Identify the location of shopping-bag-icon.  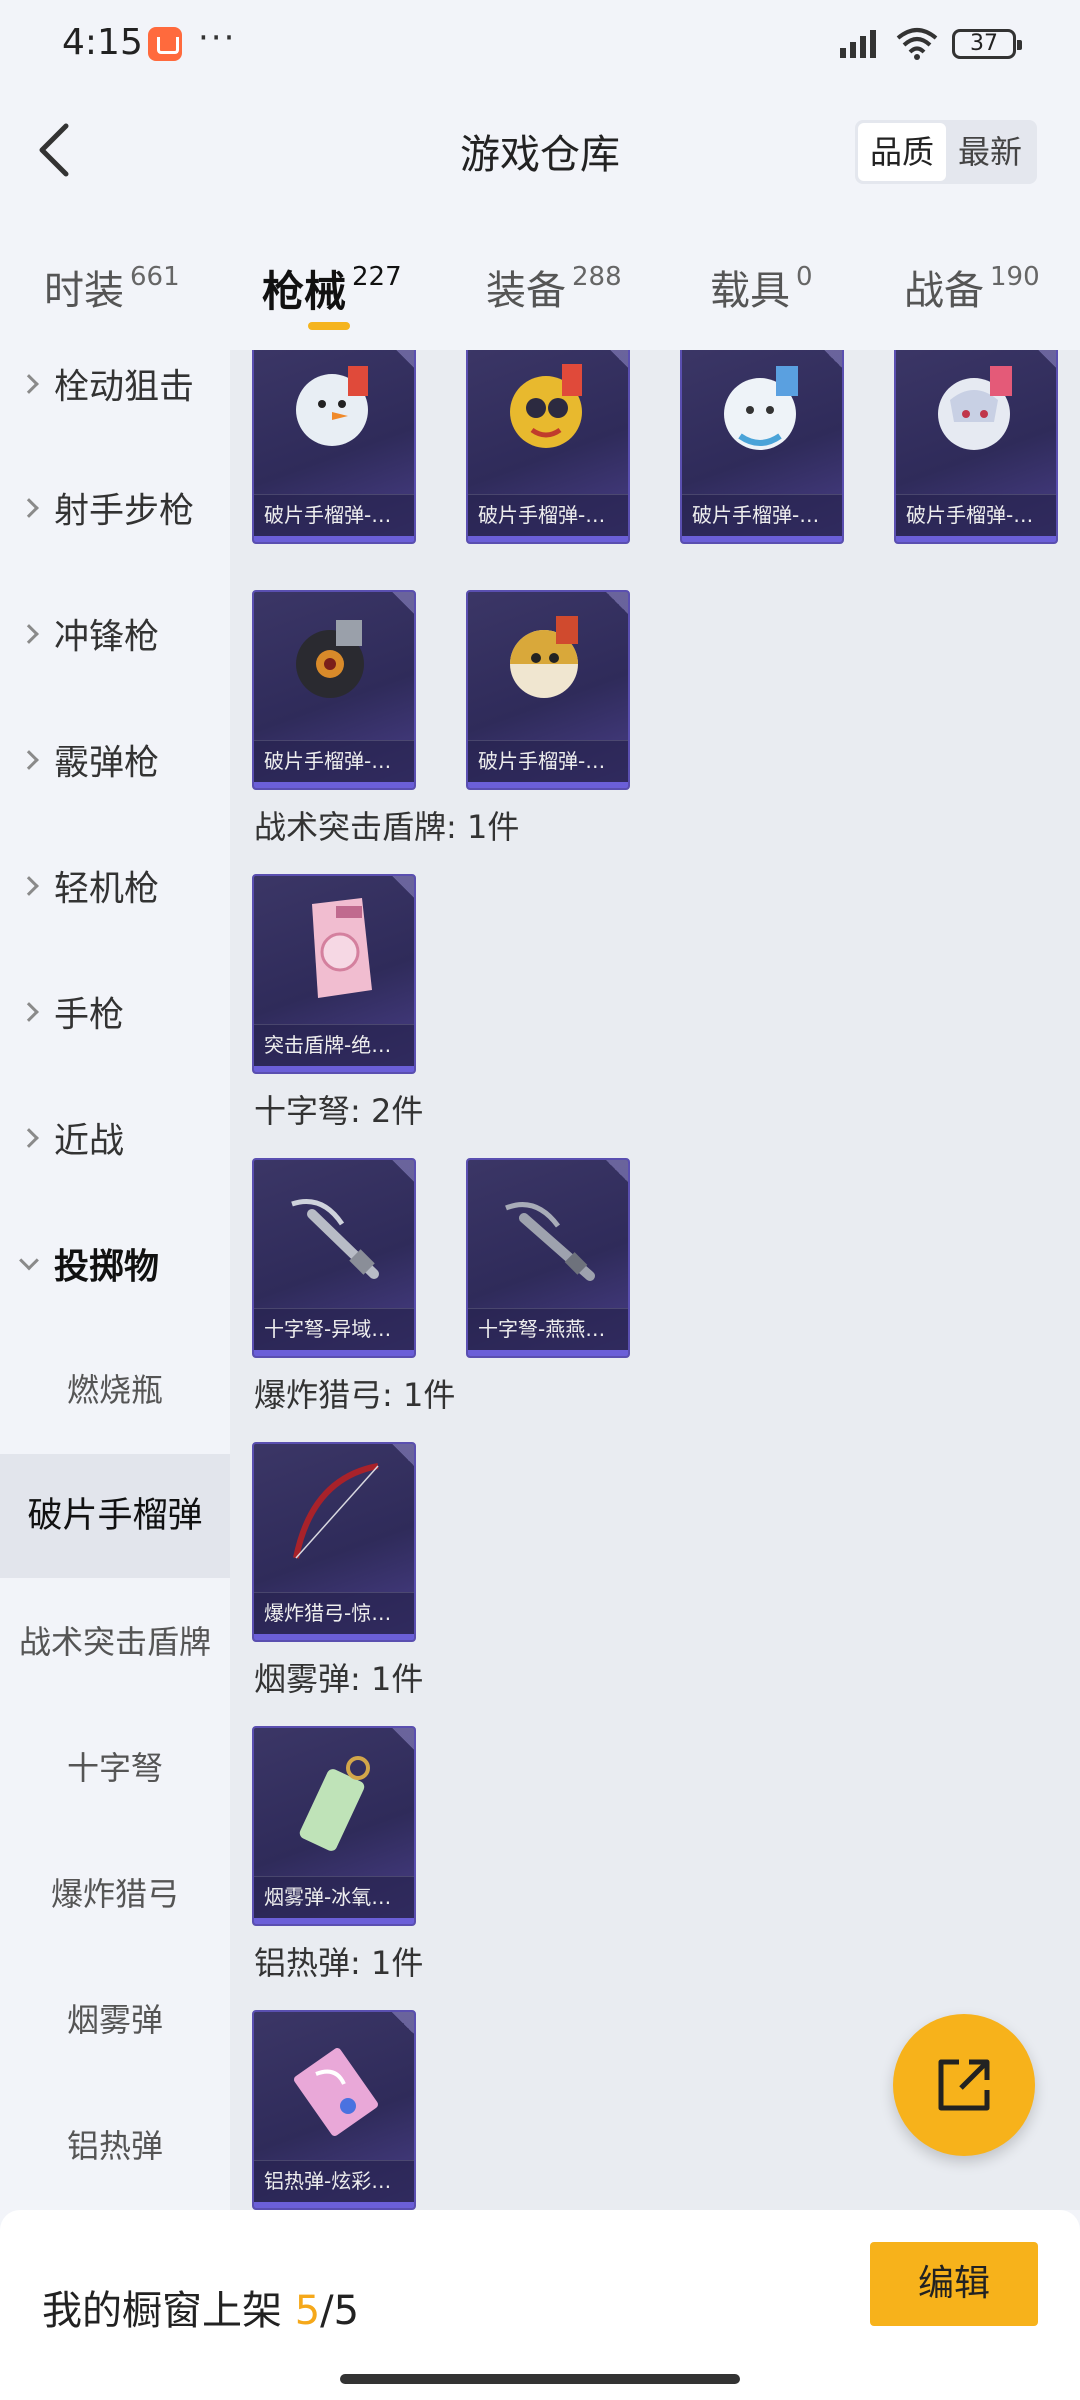
(165, 44).